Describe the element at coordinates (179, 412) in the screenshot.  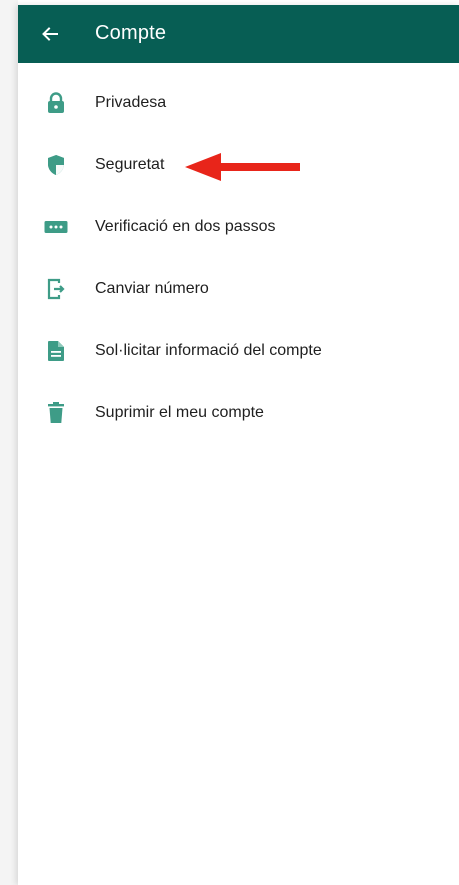
I see `menu-item-label: Suprimir el meu compte` at that location.